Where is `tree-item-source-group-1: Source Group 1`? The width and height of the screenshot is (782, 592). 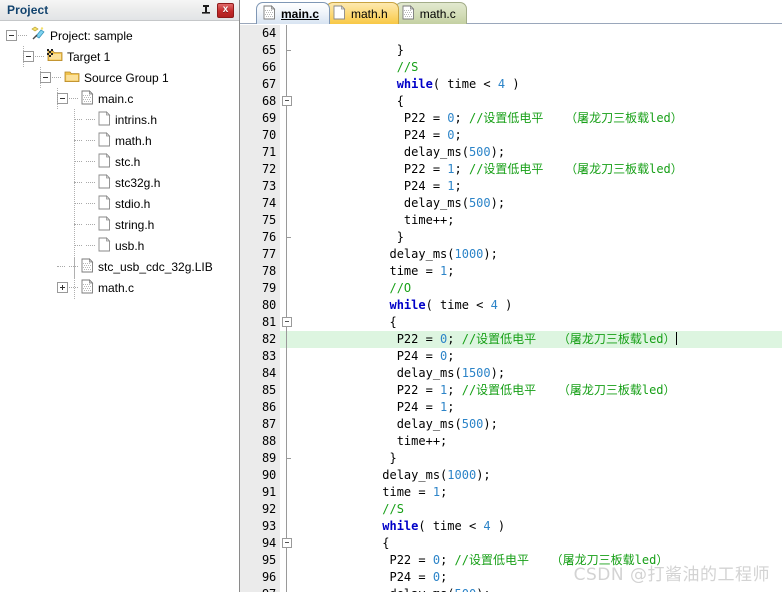
tree-item-source-group-1: Source Group 1 is located at coordinates (119, 77).